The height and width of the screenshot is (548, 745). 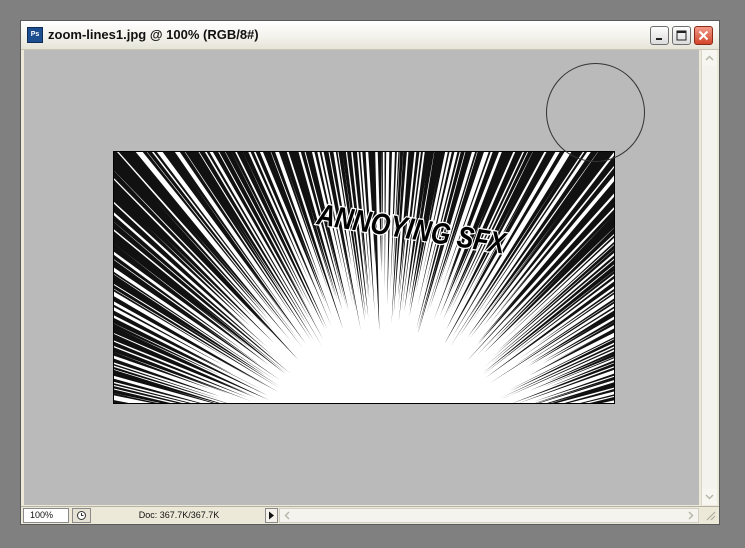 I want to click on burst-center, so click(x=392, y=366).